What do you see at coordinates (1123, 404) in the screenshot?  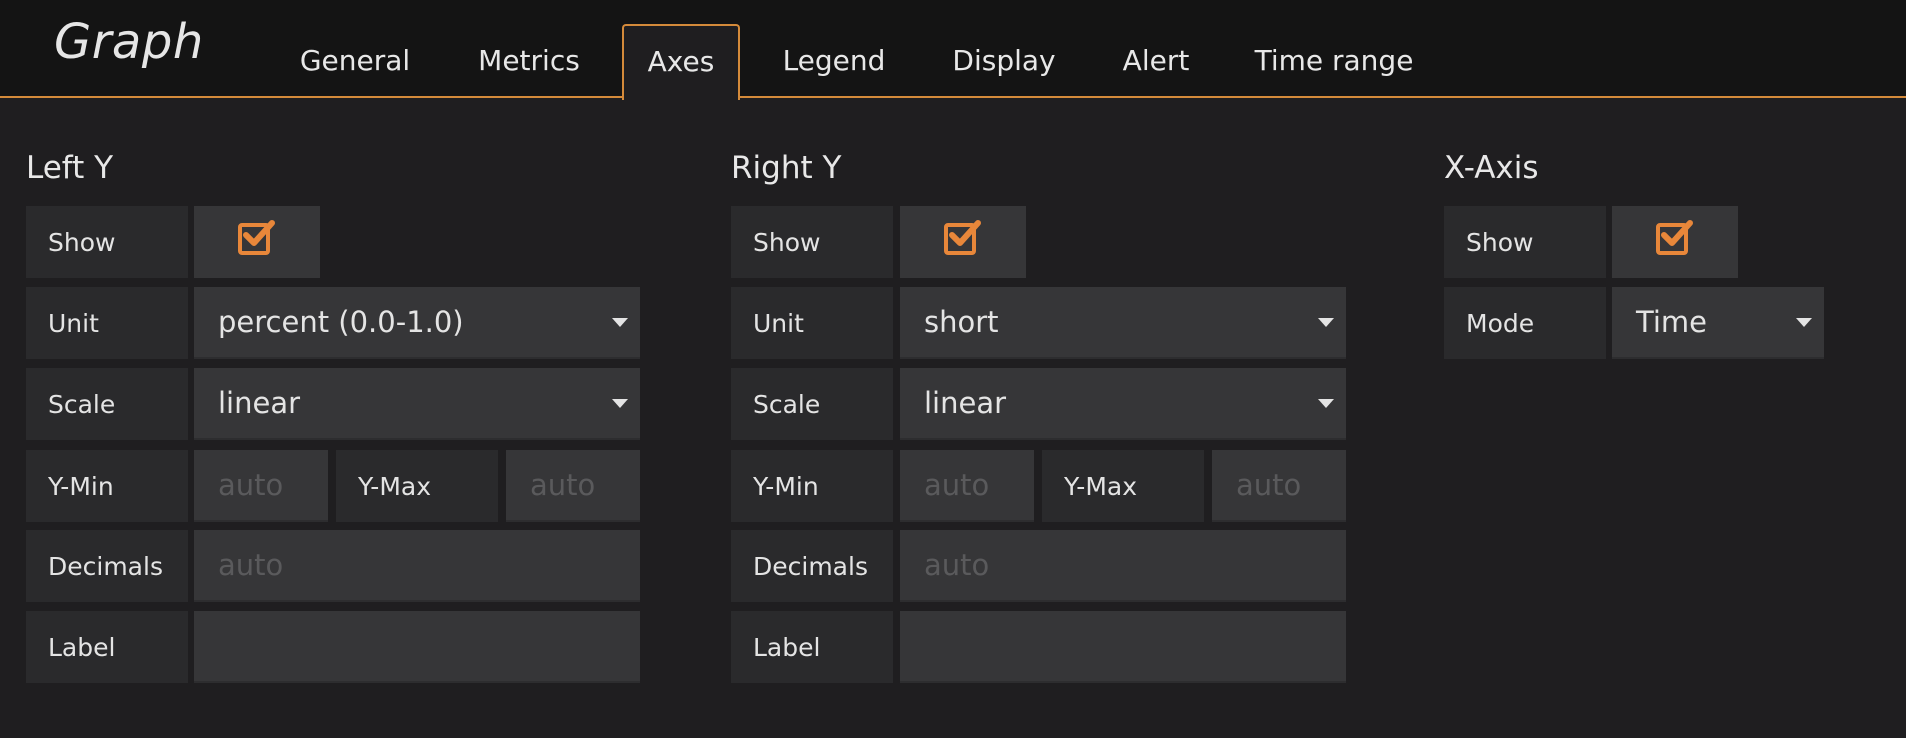 I see `right-y-scale-select: linear` at bounding box center [1123, 404].